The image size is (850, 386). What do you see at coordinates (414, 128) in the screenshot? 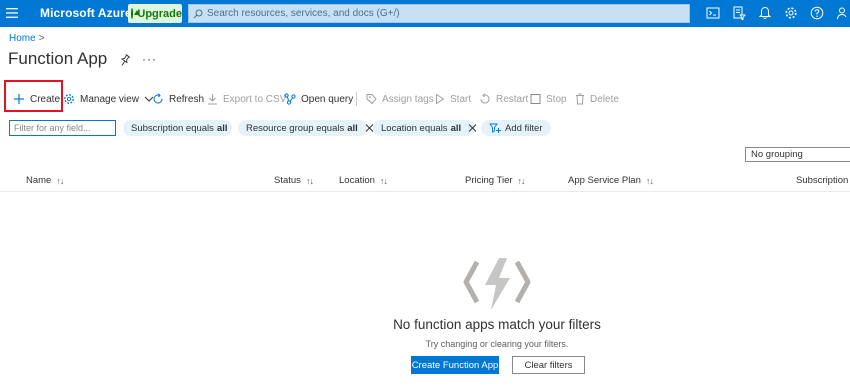
I see `pill-prefix: Location equals` at bounding box center [414, 128].